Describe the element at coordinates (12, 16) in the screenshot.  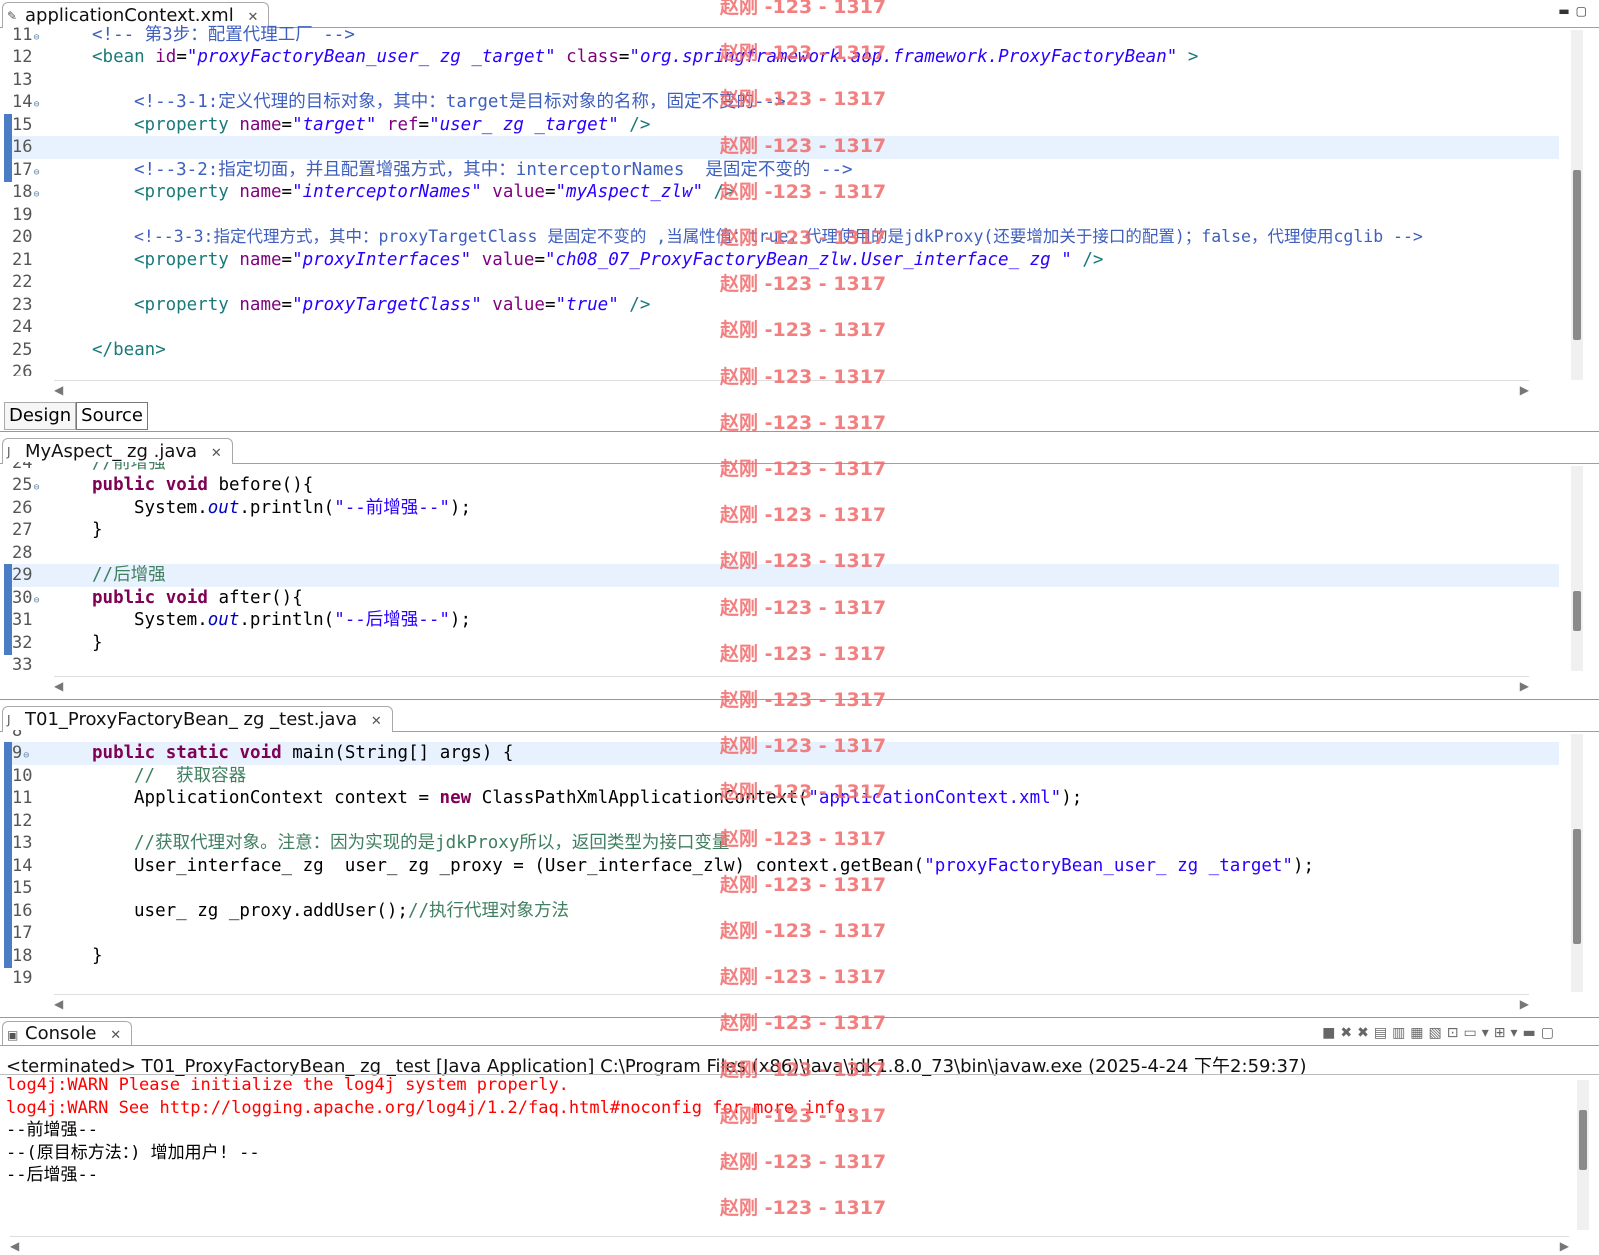
I see `xml-file-icon: ✎` at that location.